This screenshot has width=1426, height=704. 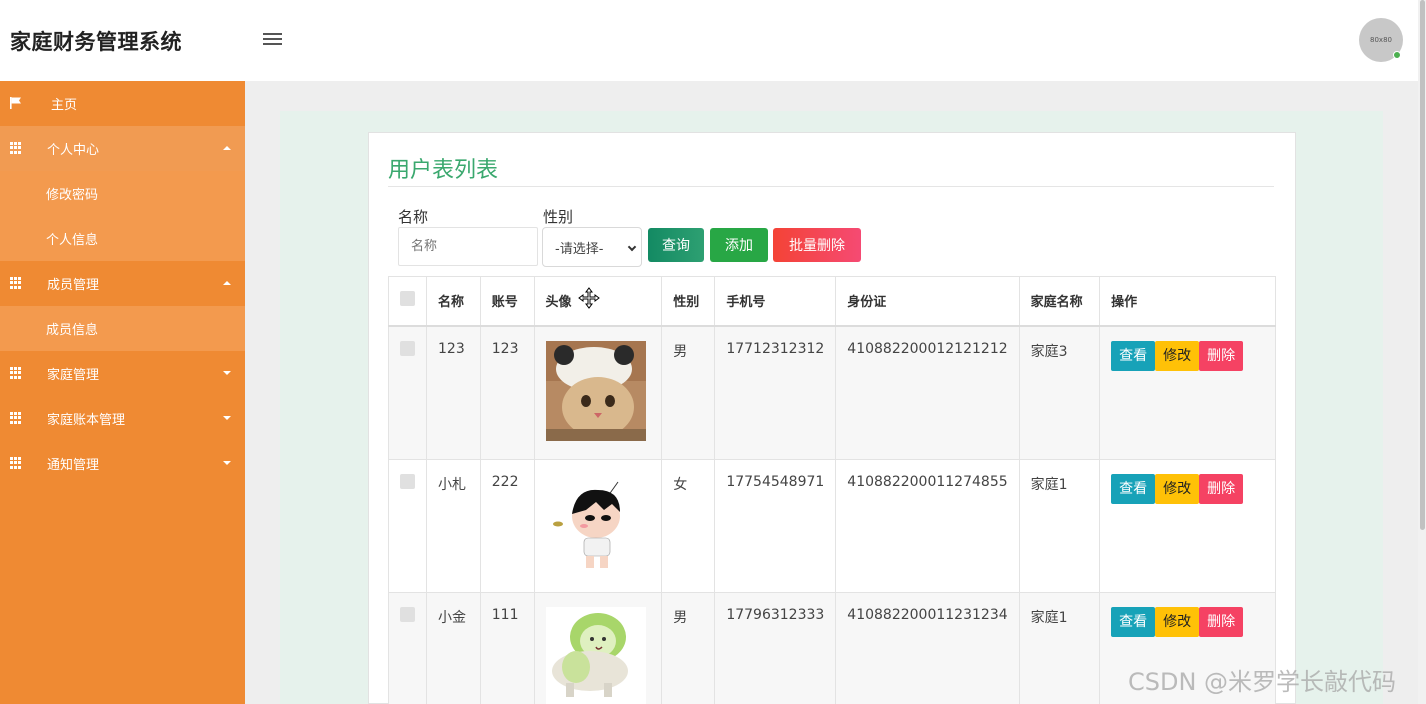 I want to click on cell-id-card: 410882200012121212, so click(x=927, y=392).